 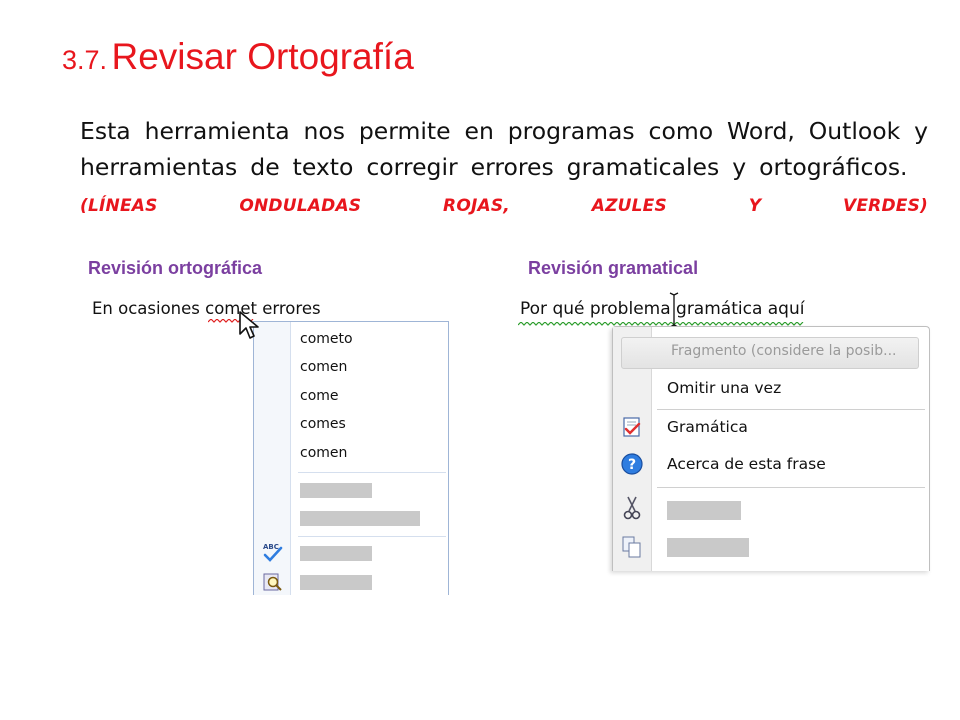 I want to click on spellcheck-abc-icon: ABC, so click(x=273, y=552).